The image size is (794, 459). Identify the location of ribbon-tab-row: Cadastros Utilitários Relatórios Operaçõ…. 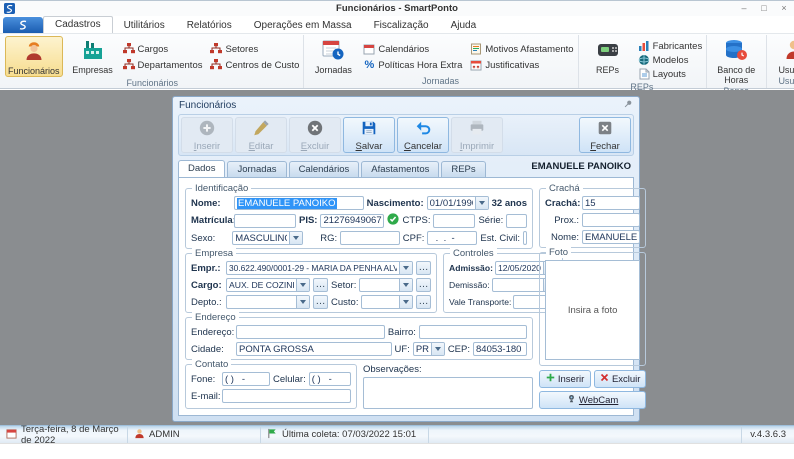
(397, 24).